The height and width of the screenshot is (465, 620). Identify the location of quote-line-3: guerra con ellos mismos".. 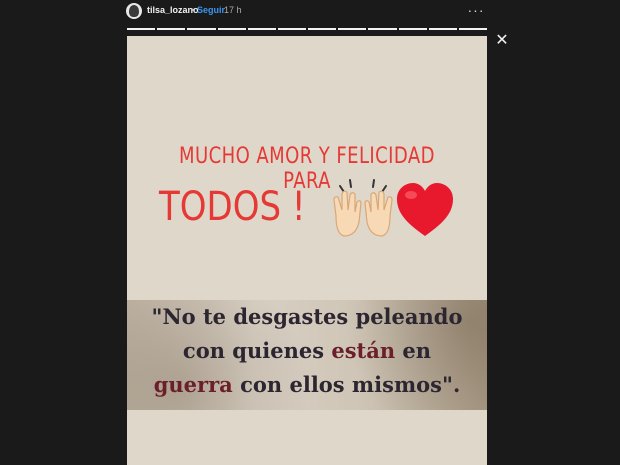
(307, 384).